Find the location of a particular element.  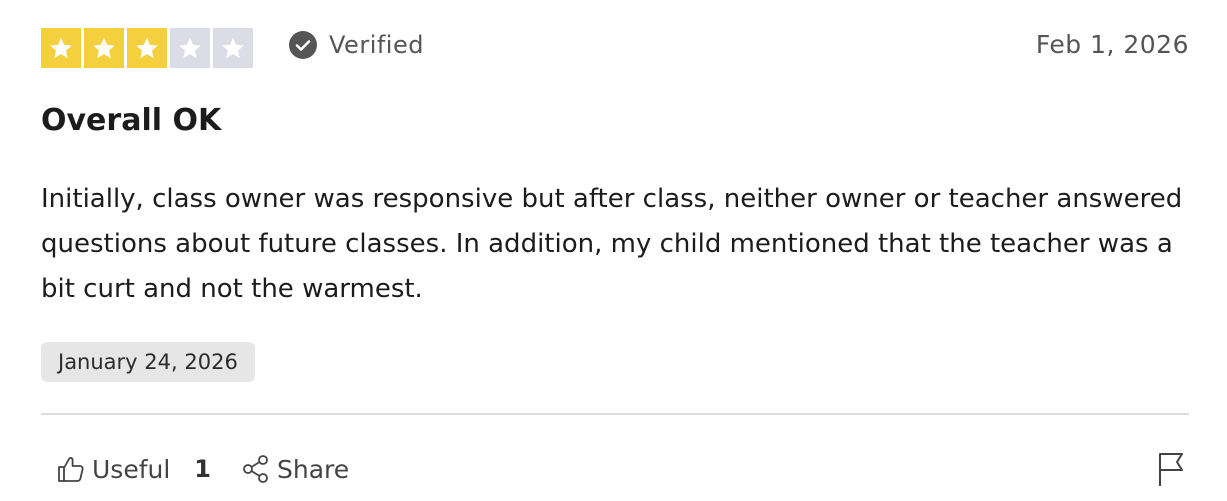

useful-count: 1 is located at coordinates (202, 469).